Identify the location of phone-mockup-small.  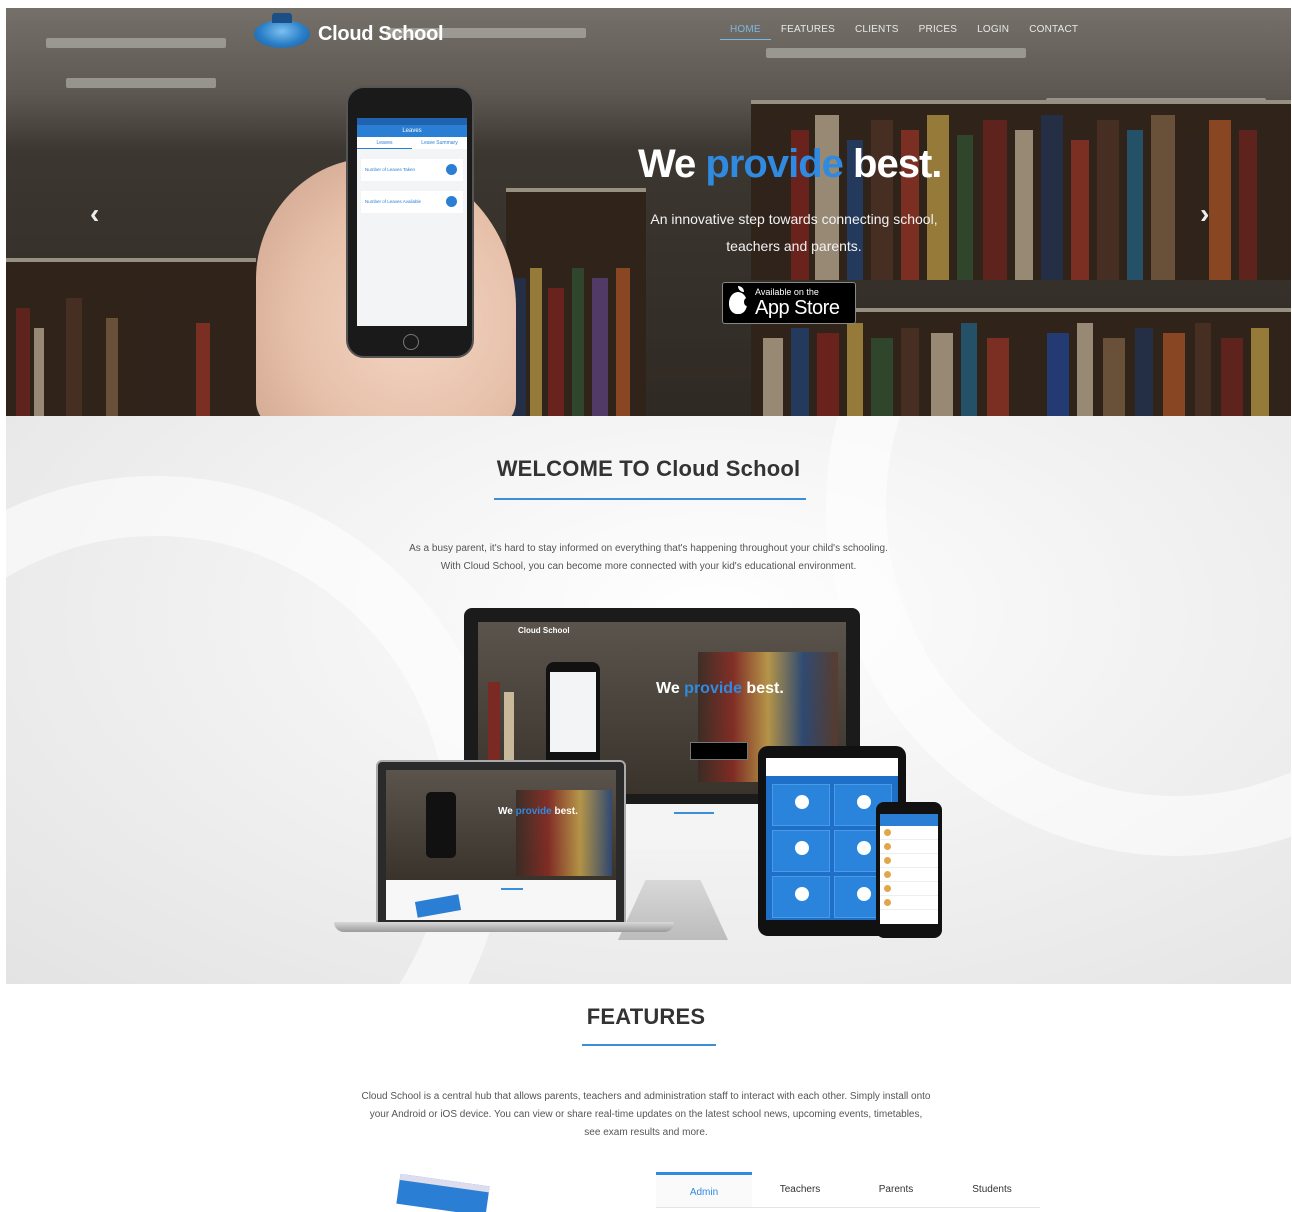
(909, 870).